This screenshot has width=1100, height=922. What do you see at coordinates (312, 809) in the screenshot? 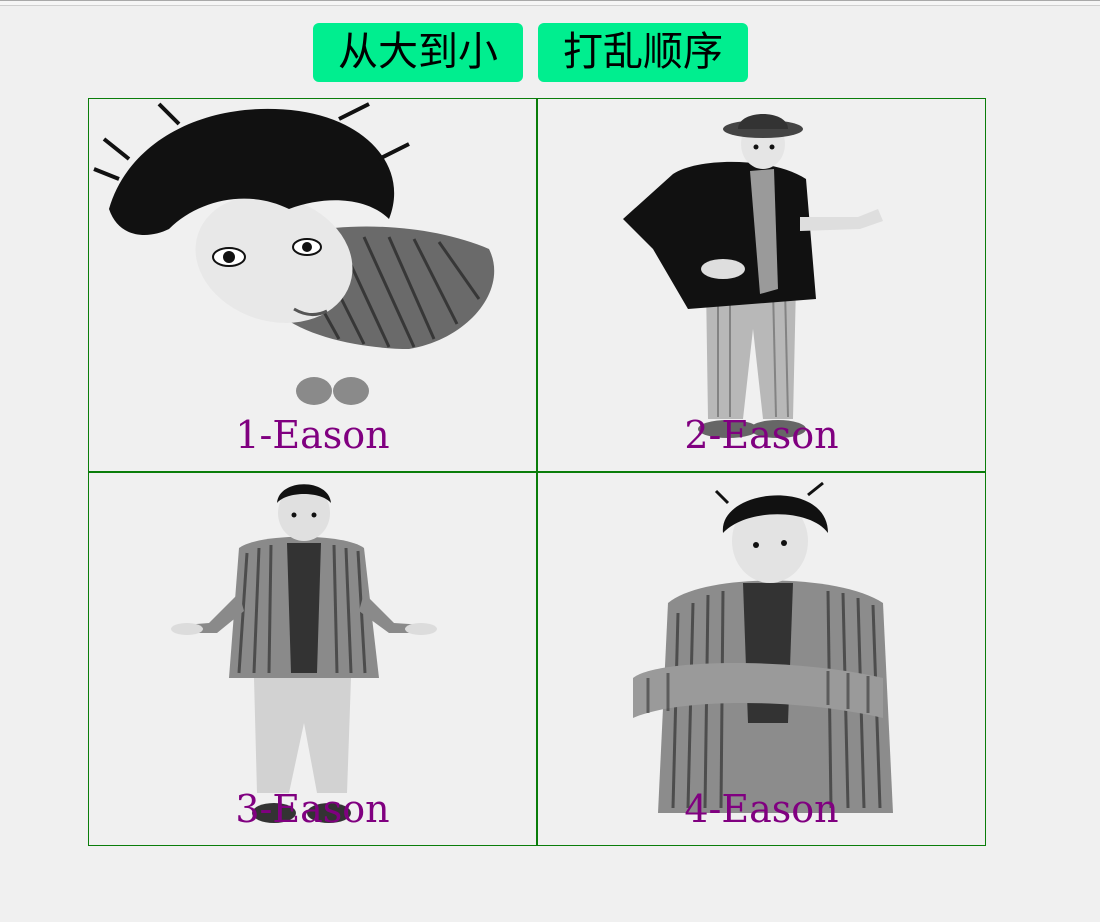
I see `photo-caption: 3-Eason` at bounding box center [312, 809].